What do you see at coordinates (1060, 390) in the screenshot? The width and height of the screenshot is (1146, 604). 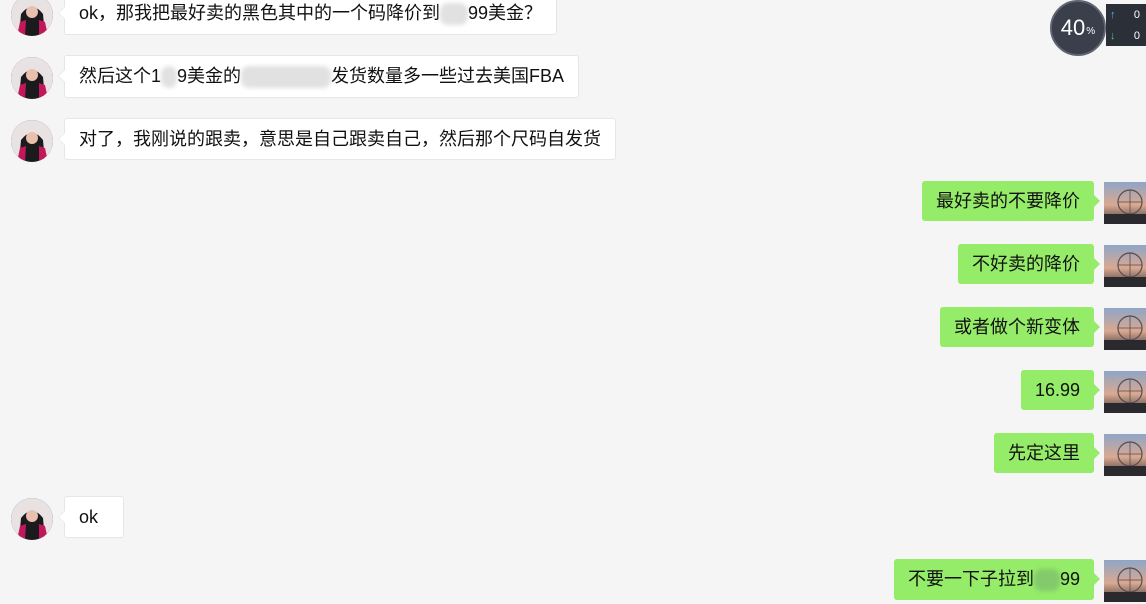 I see `message-bubble: 16.99` at bounding box center [1060, 390].